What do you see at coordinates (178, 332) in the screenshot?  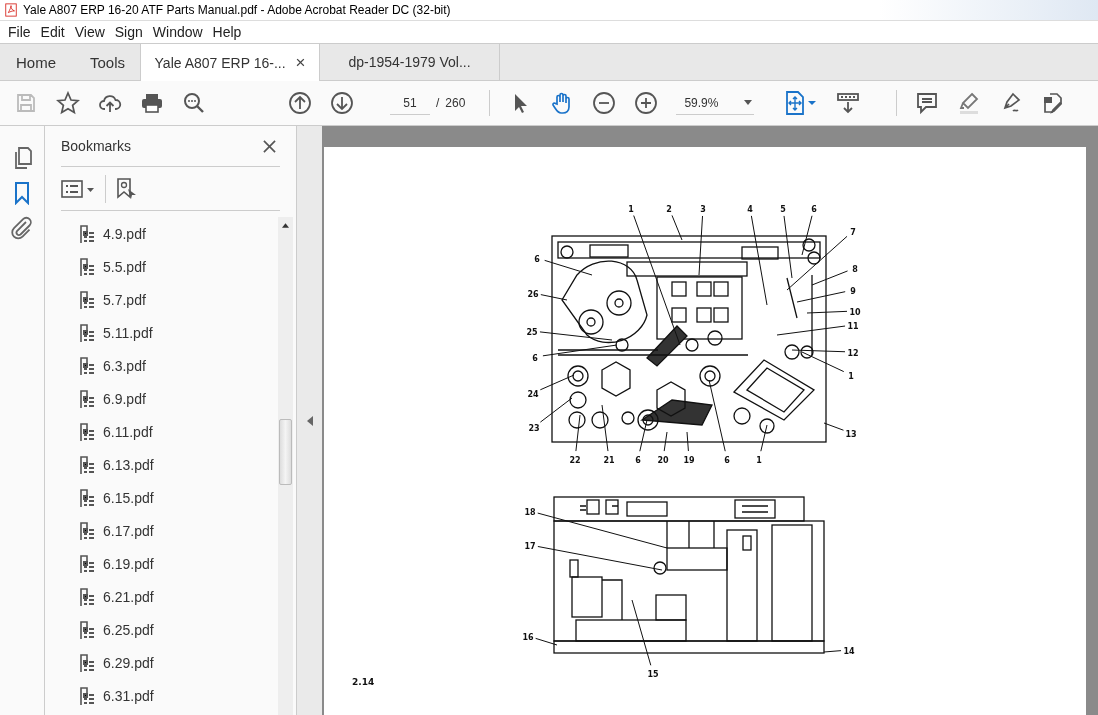 I see `bookmark-item: 5.11.pdf` at bounding box center [178, 332].